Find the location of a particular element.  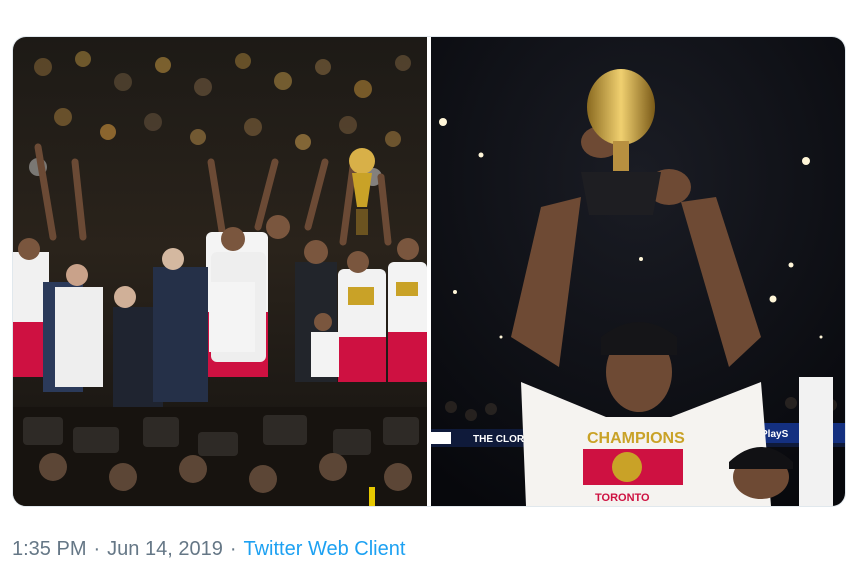

tweet-time: 1:35 PM is located at coordinates (49, 549).